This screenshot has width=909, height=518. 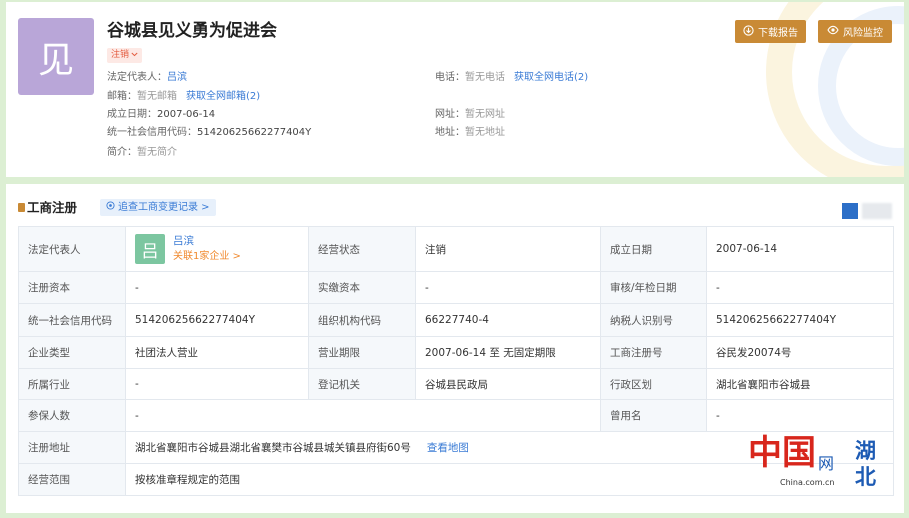 What do you see at coordinates (164, 207) in the screenshot?
I see `trace-changes-label: 追查工商变更记录 >` at bounding box center [164, 207].